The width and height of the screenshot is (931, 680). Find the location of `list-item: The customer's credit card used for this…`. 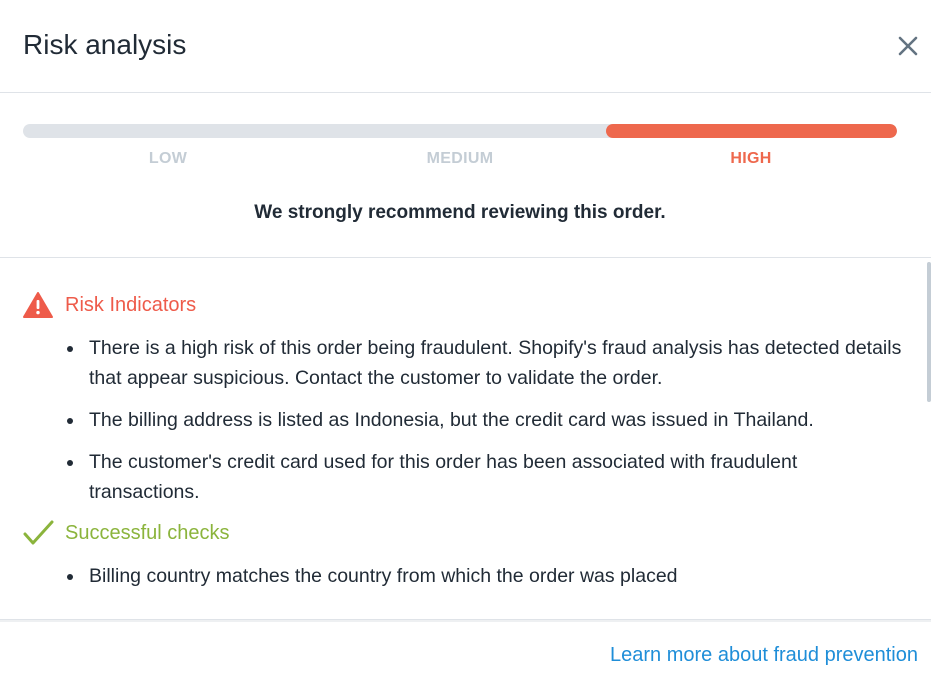

list-item: The customer's credit card used for this… is located at coordinates (488, 477).